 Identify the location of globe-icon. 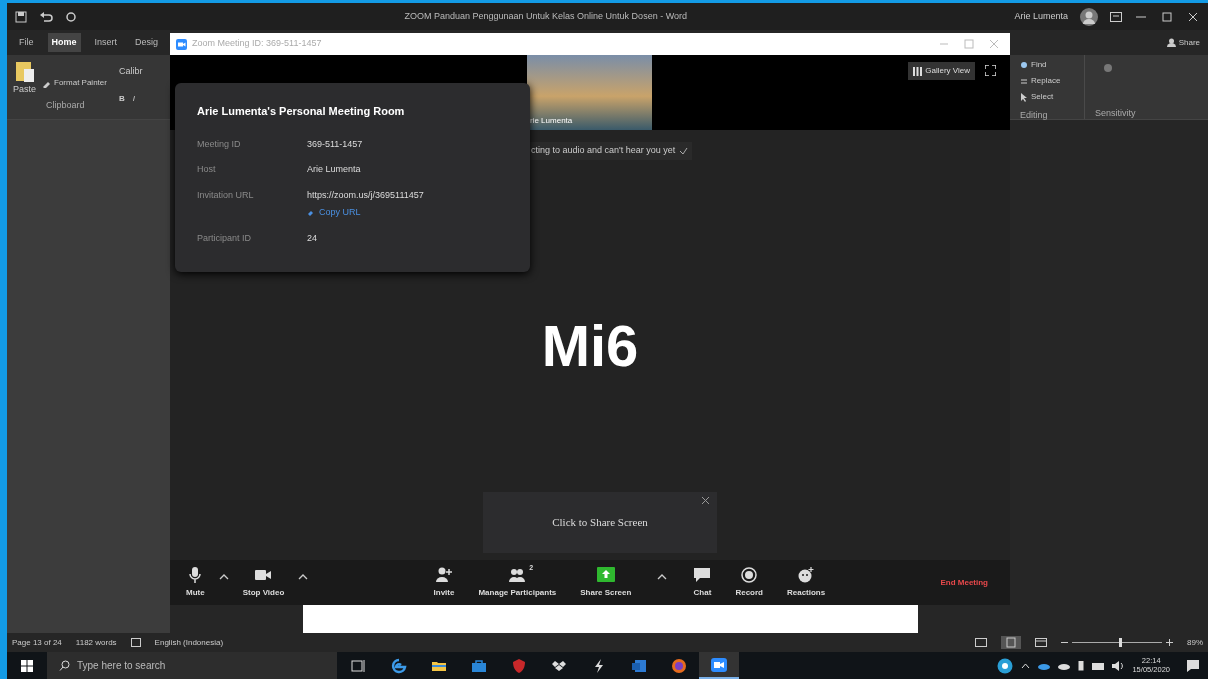
(679, 665).